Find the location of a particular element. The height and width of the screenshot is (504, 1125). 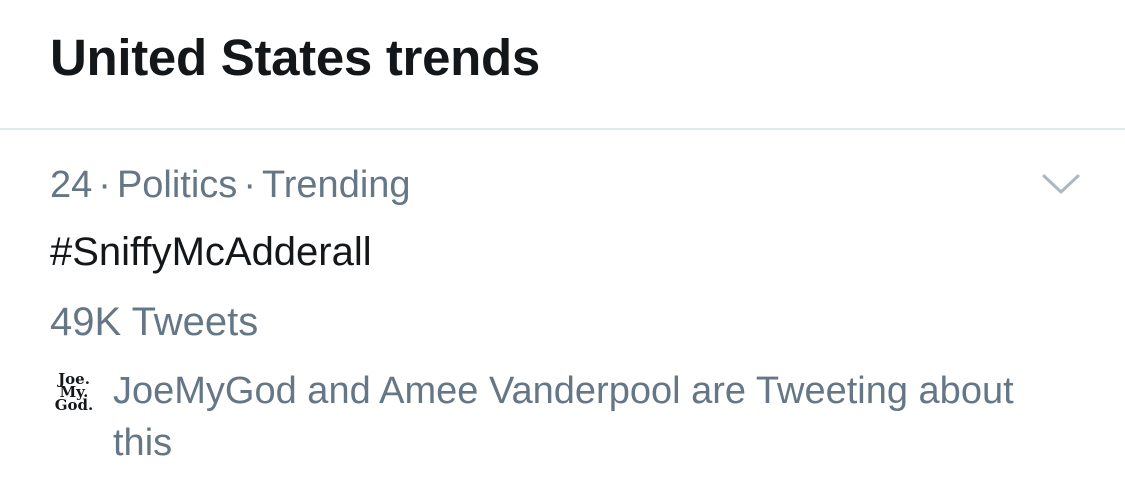

avatar-line: God. is located at coordinates (74, 405).